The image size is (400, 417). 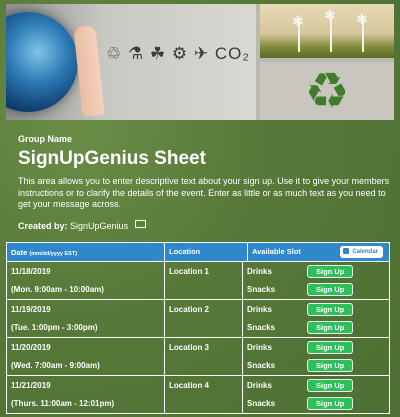 What do you see at coordinates (140, 224) in the screenshot?
I see `email-icon` at bounding box center [140, 224].